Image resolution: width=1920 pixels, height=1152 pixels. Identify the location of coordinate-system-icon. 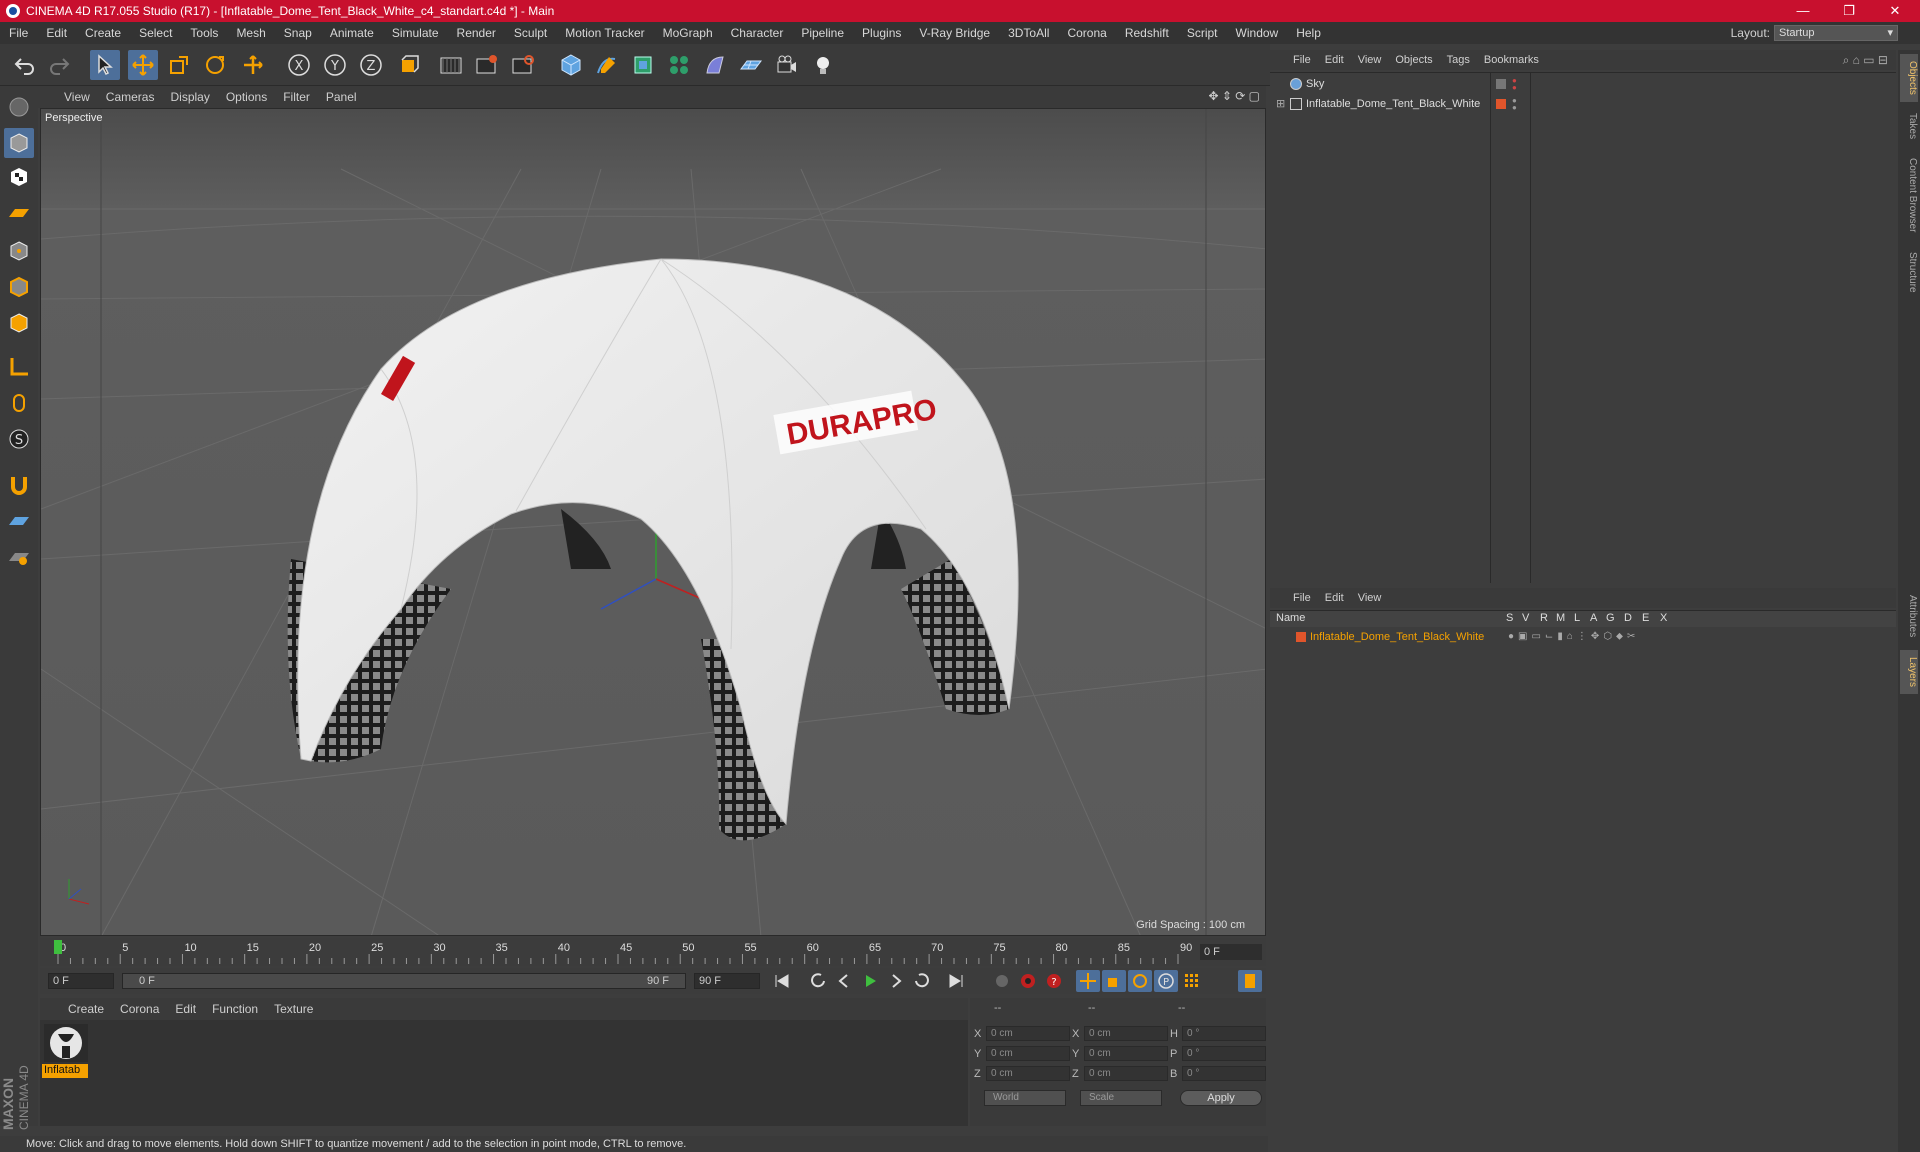
(409, 65).